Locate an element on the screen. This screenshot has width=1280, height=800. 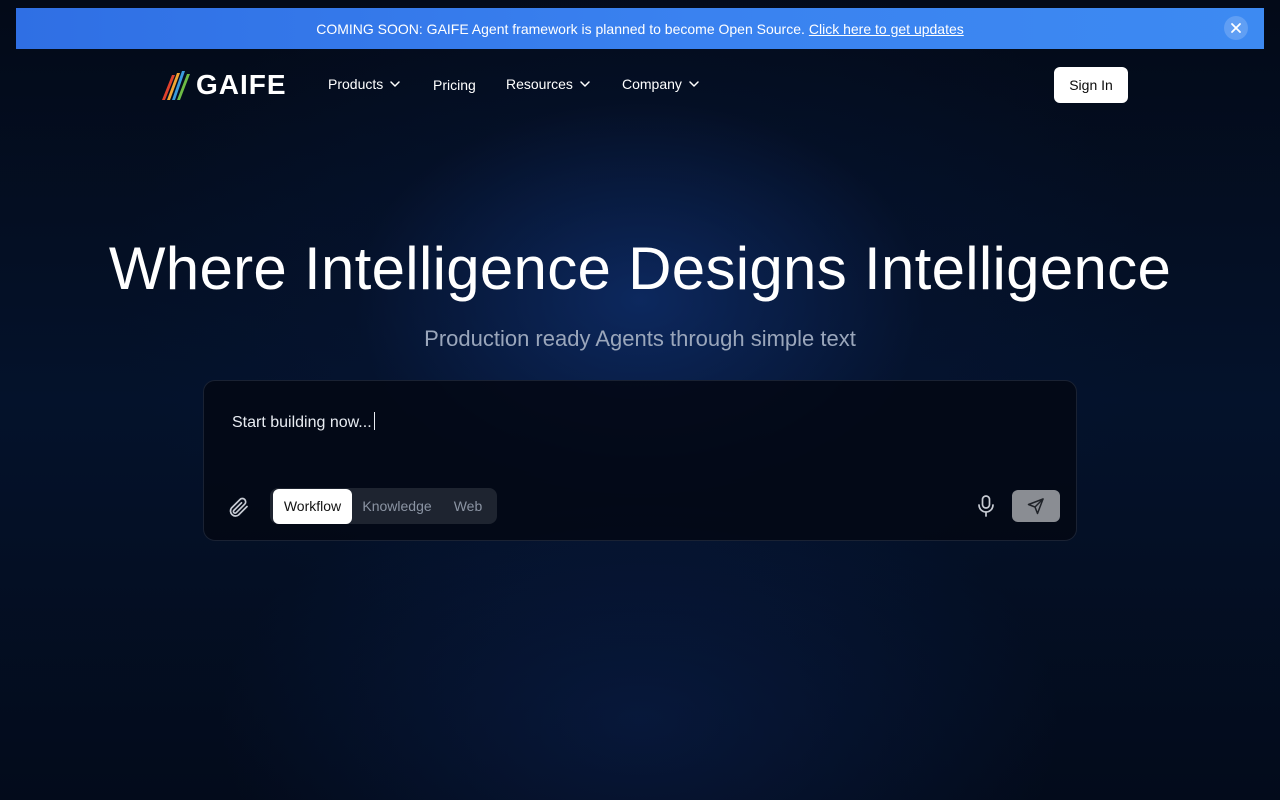
close-banner-button is located at coordinates (1236, 28).